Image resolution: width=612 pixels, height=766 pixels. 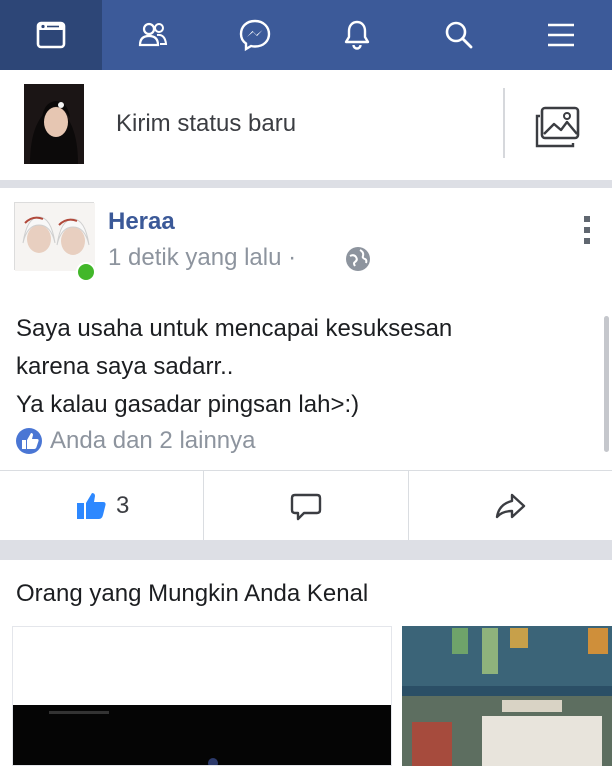 What do you see at coordinates (54, 124) in the screenshot?
I see `avatar` at bounding box center [54, 124].